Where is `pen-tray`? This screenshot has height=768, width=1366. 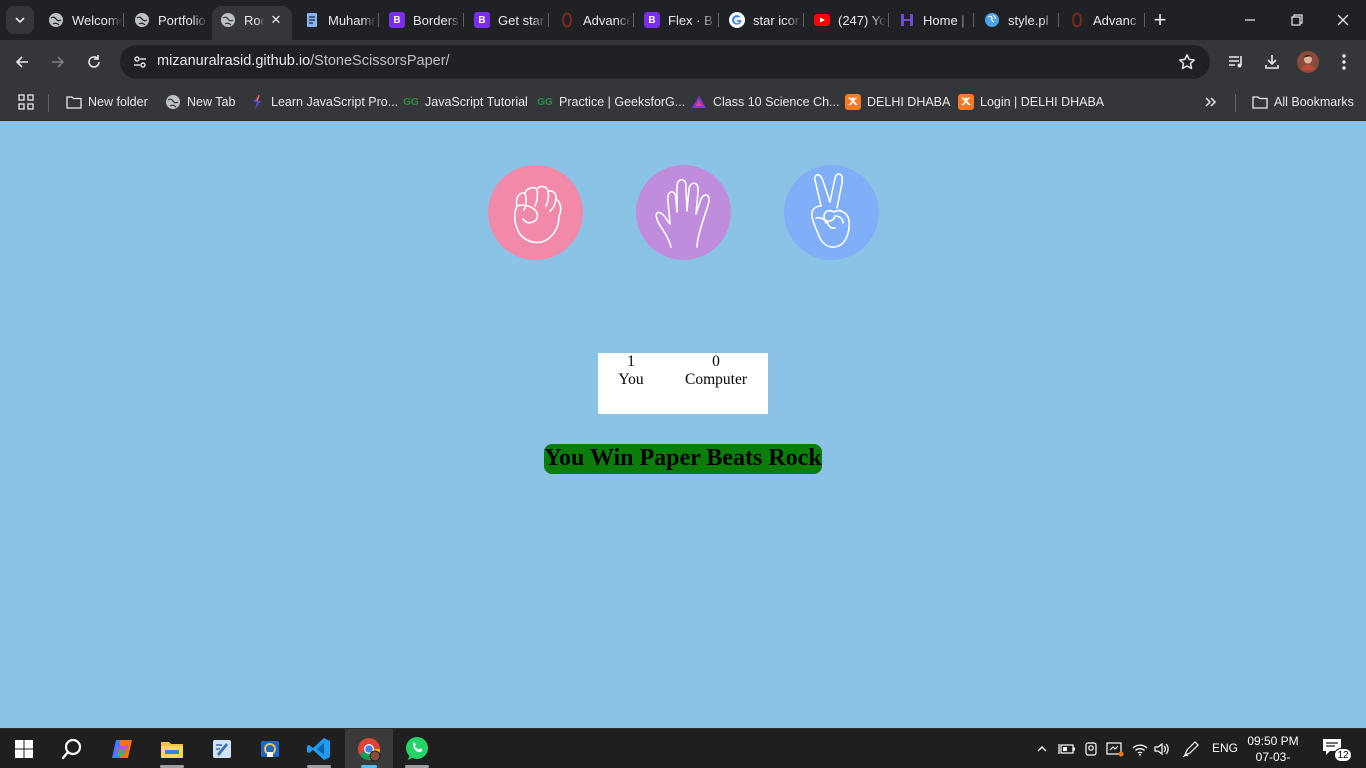
pen-tray is located at coordinates (1191, 749).